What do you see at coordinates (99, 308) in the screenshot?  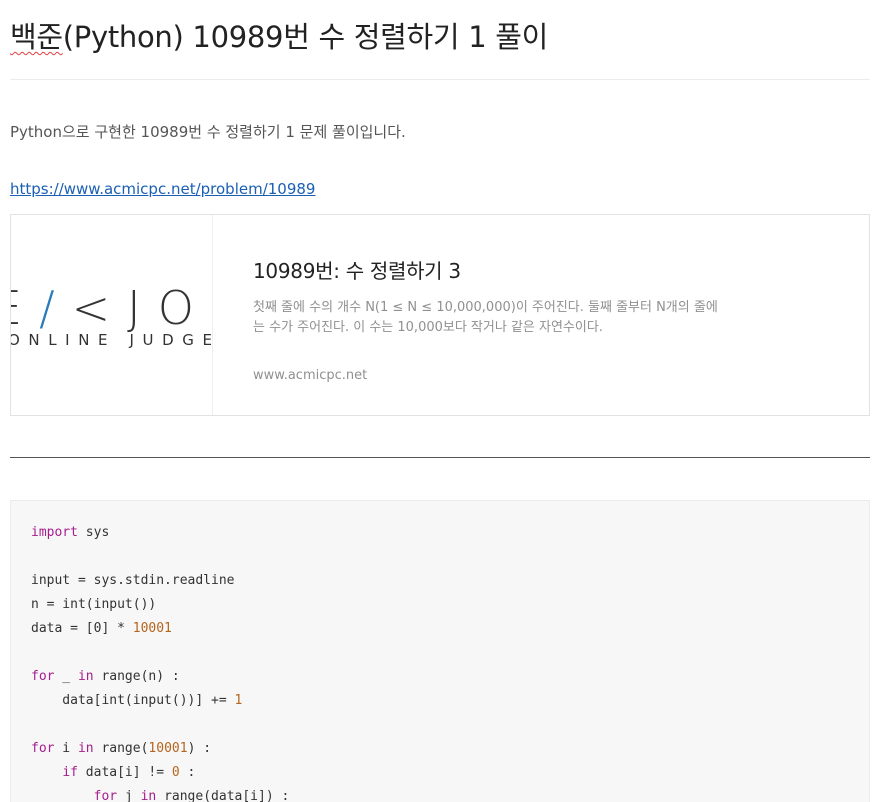 I see `logo-letter: <` at bounding box center [99, 308].